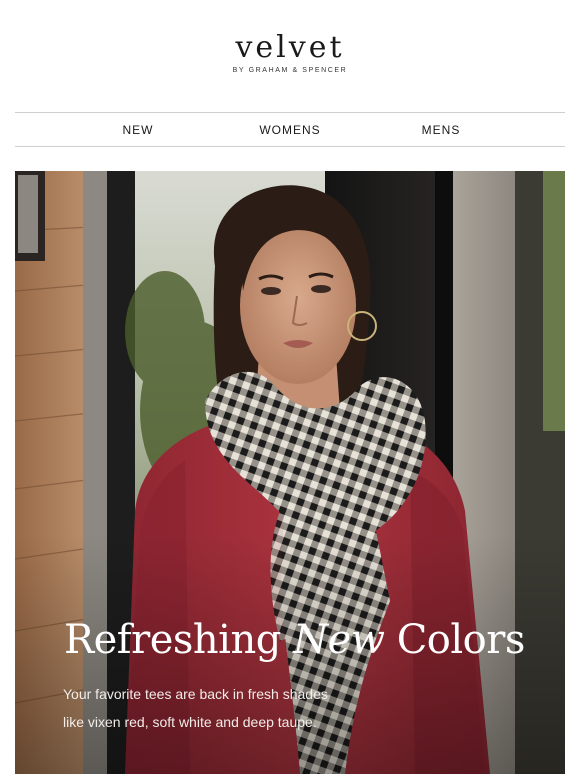 The image size is (580, 774). I want to click on hero-title-part3: Colors, so click(461, 640).